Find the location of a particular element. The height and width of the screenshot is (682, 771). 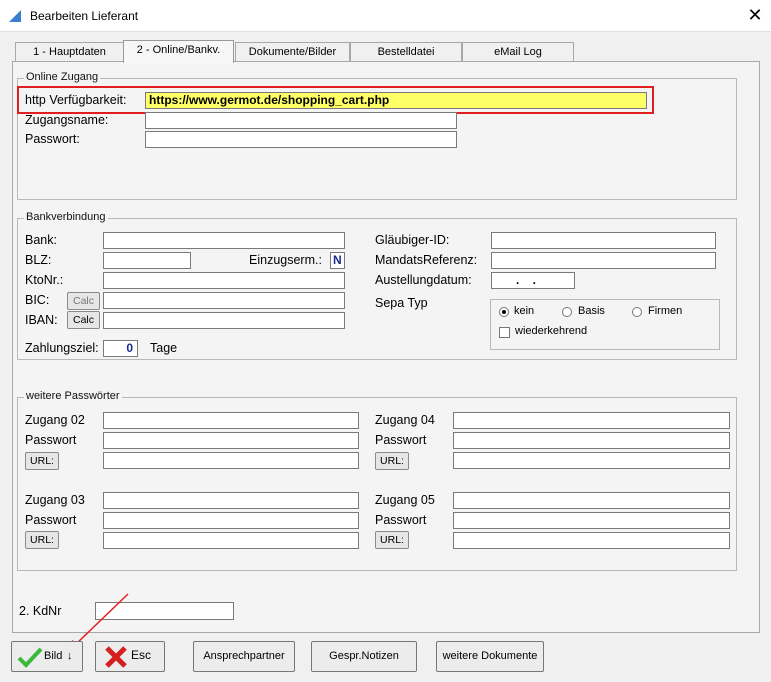

zugang05-label: Zugang 05 is located at coordinates (405, 500).